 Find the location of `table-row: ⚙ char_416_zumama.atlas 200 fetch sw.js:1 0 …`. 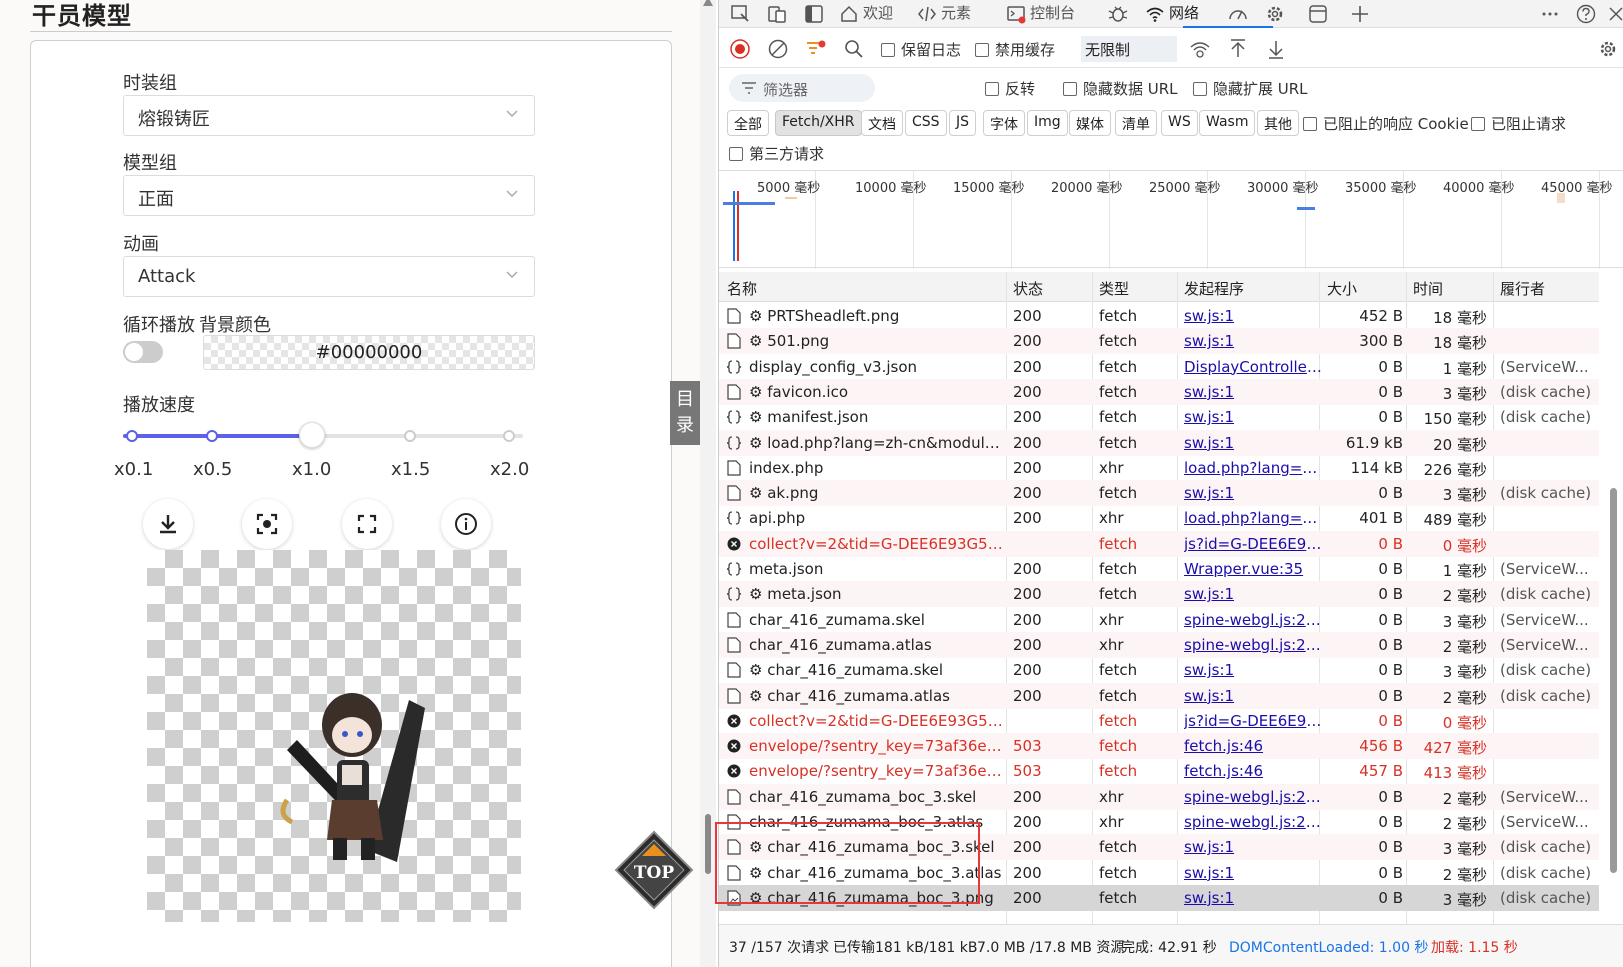

table-row: ⚙ char_416_zumama.atlas 200 fetch sw.js:1 0 … is located at coordinates (1159, 695).